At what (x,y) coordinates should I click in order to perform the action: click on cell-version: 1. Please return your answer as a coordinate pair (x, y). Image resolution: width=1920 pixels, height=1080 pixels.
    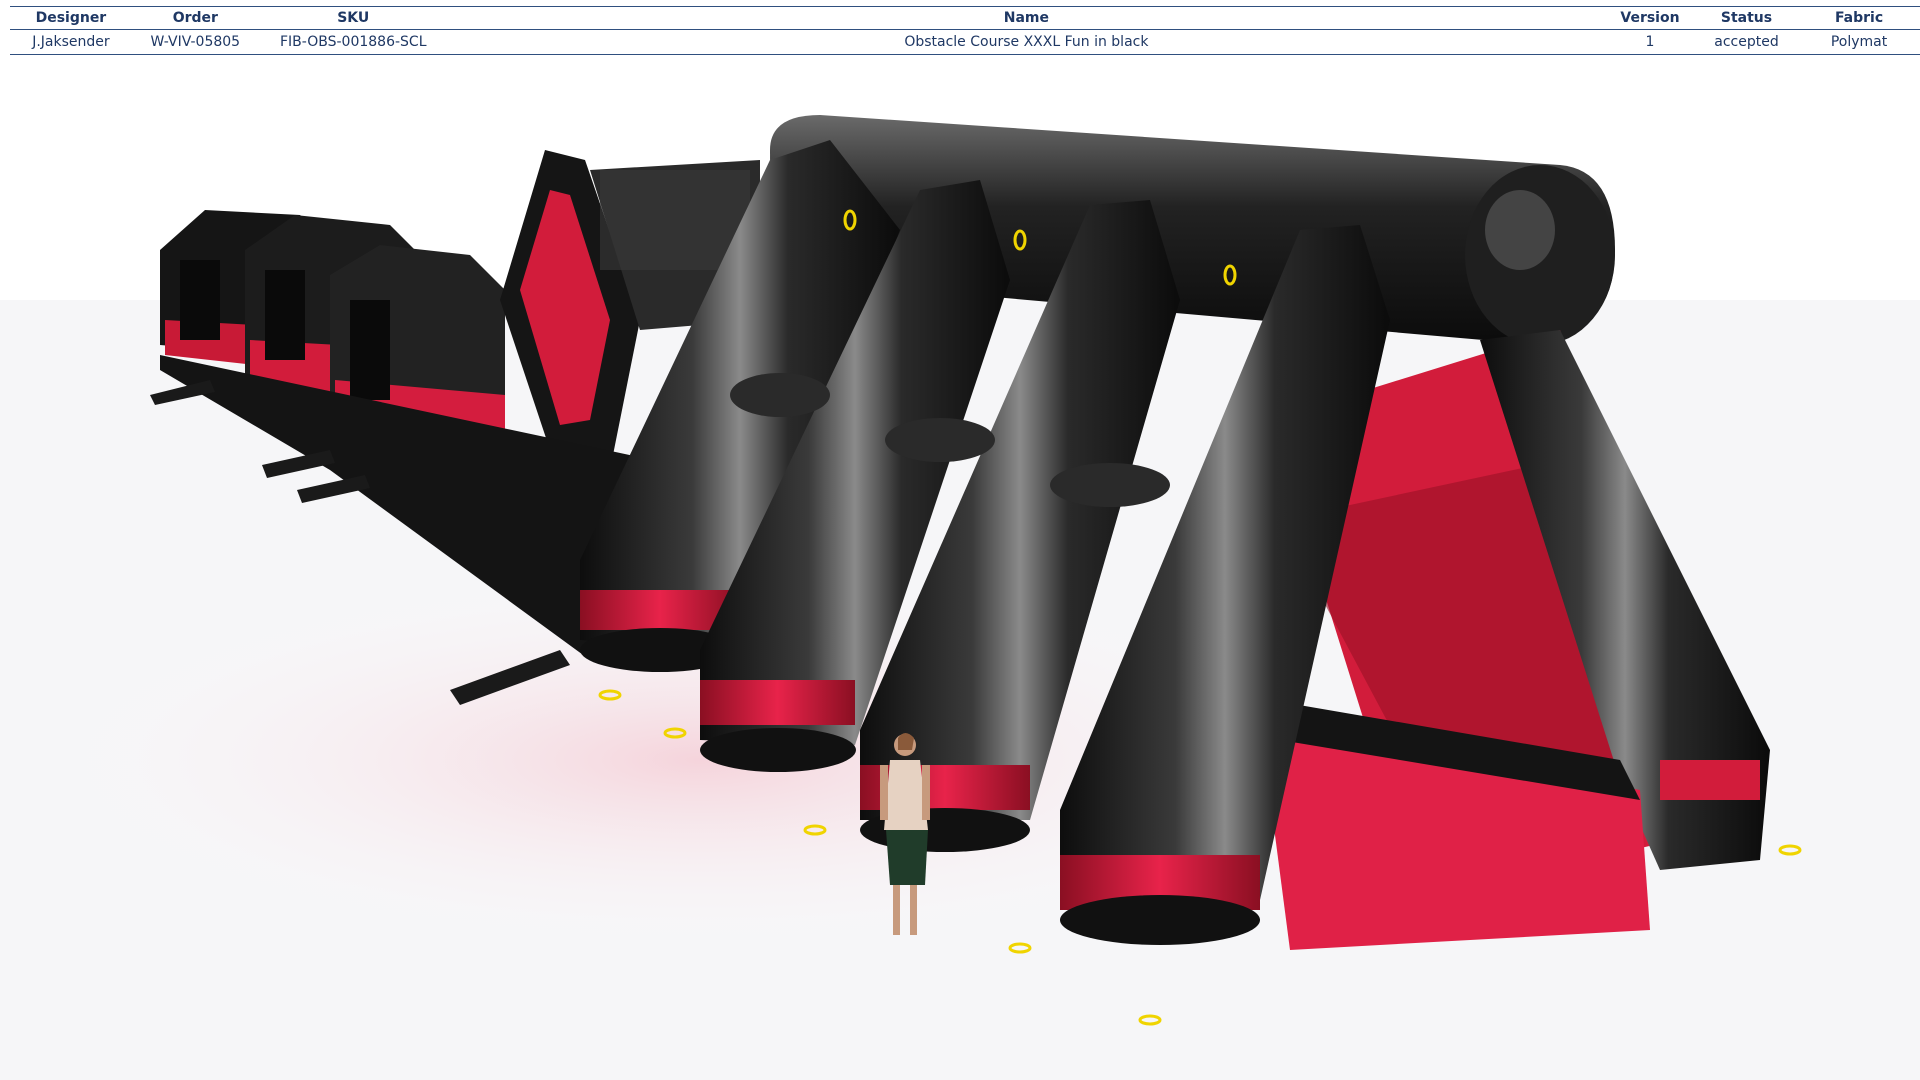
    Looking at the image, I should click on (1650, 42).